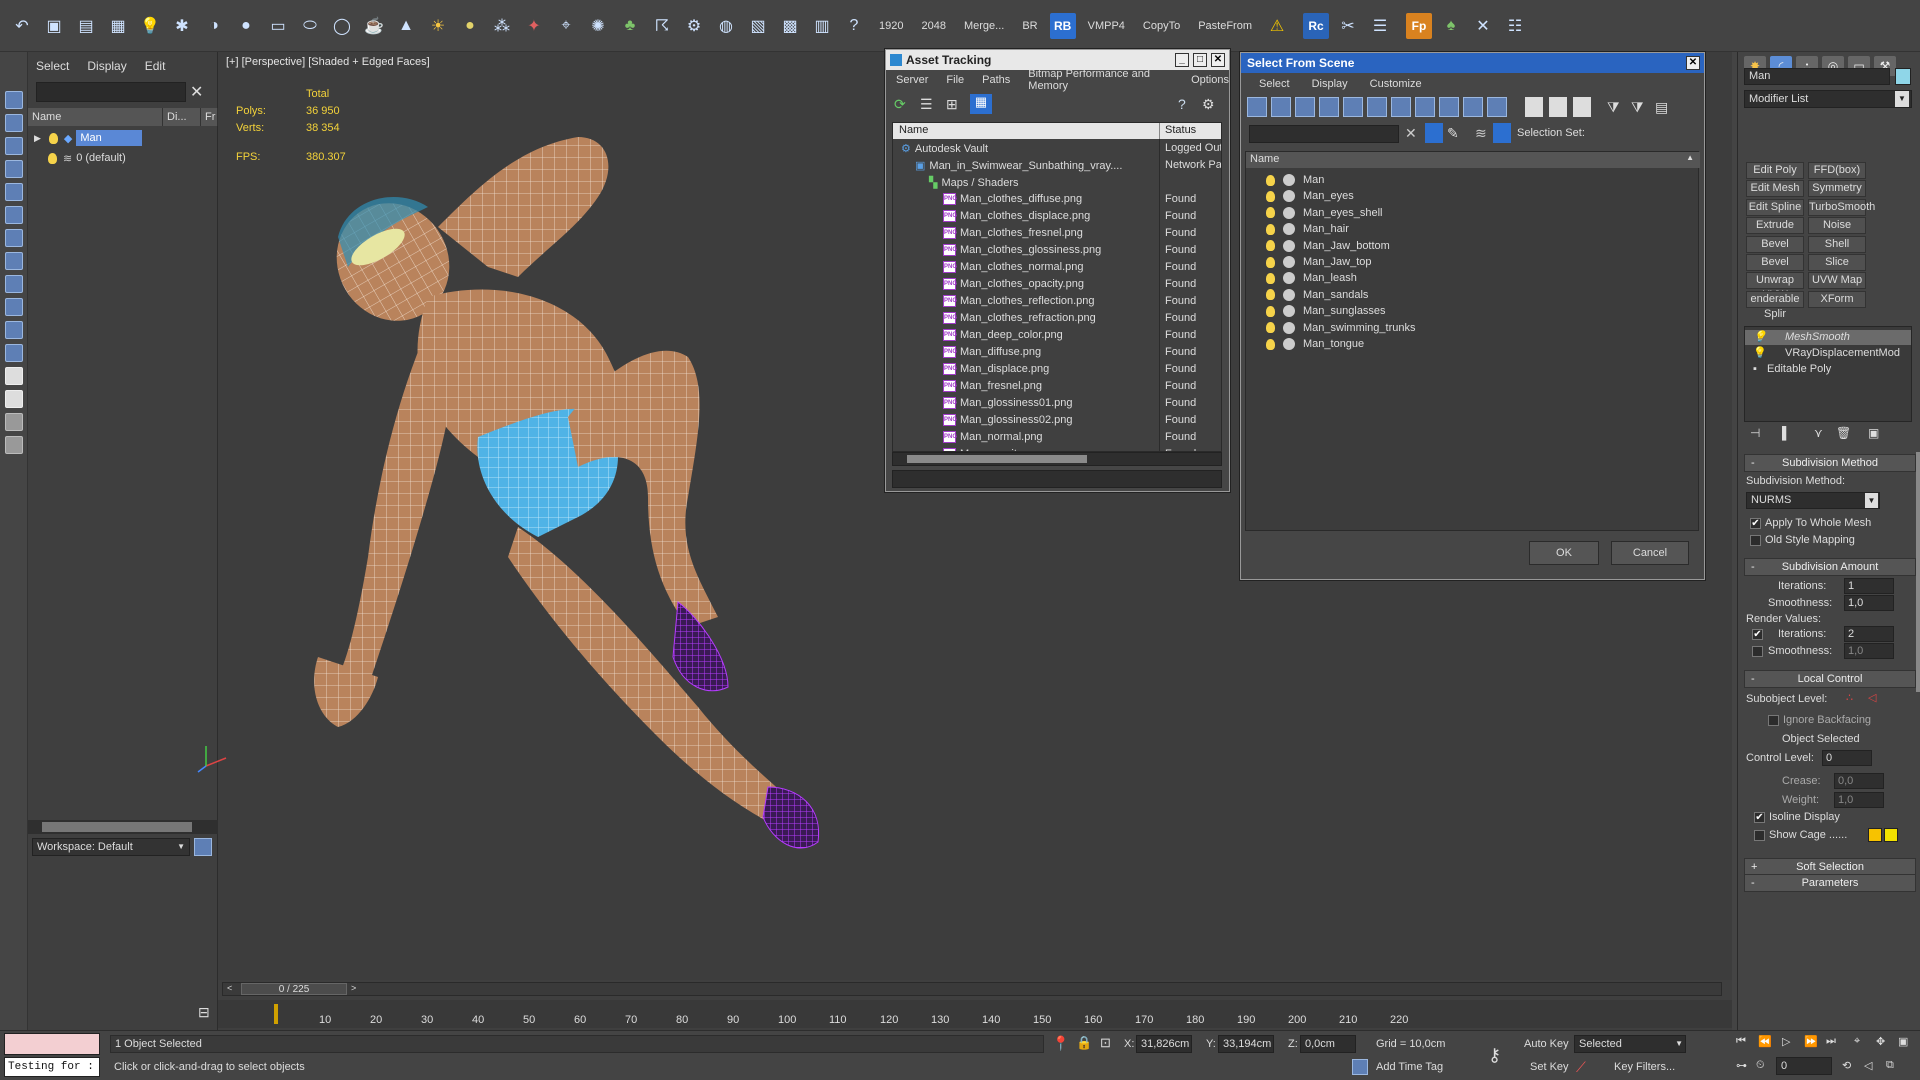 The width and height of the screenshot is (1920, 1080). Describe the element at coordinates (310, 26) in the screenshot. I see `plane-icon: ⬭` at that location.